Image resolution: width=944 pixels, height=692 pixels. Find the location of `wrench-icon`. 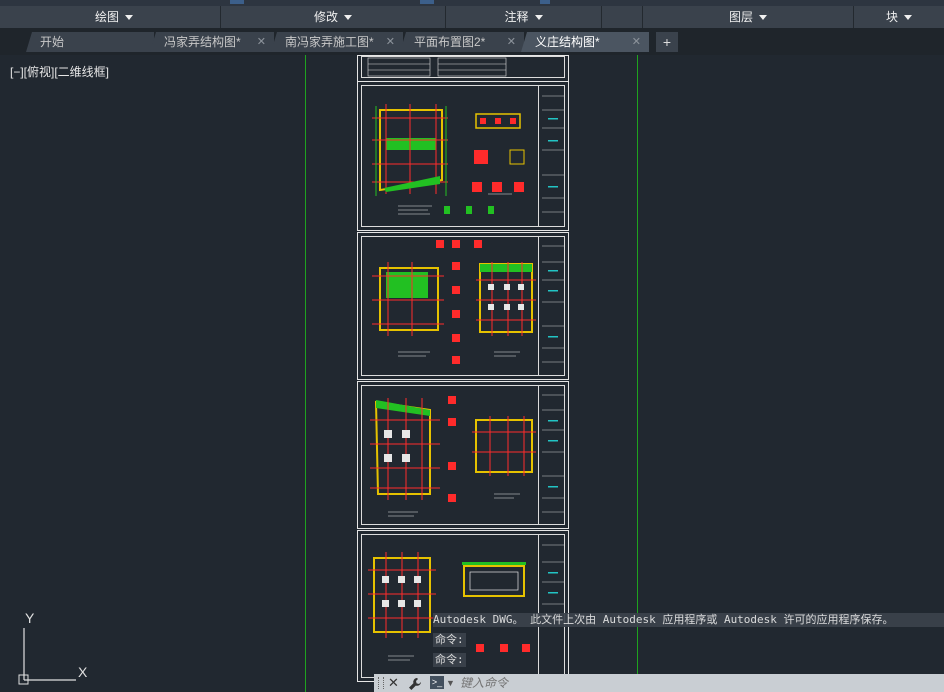

wrench-icon is located at coordinates (415, 683).